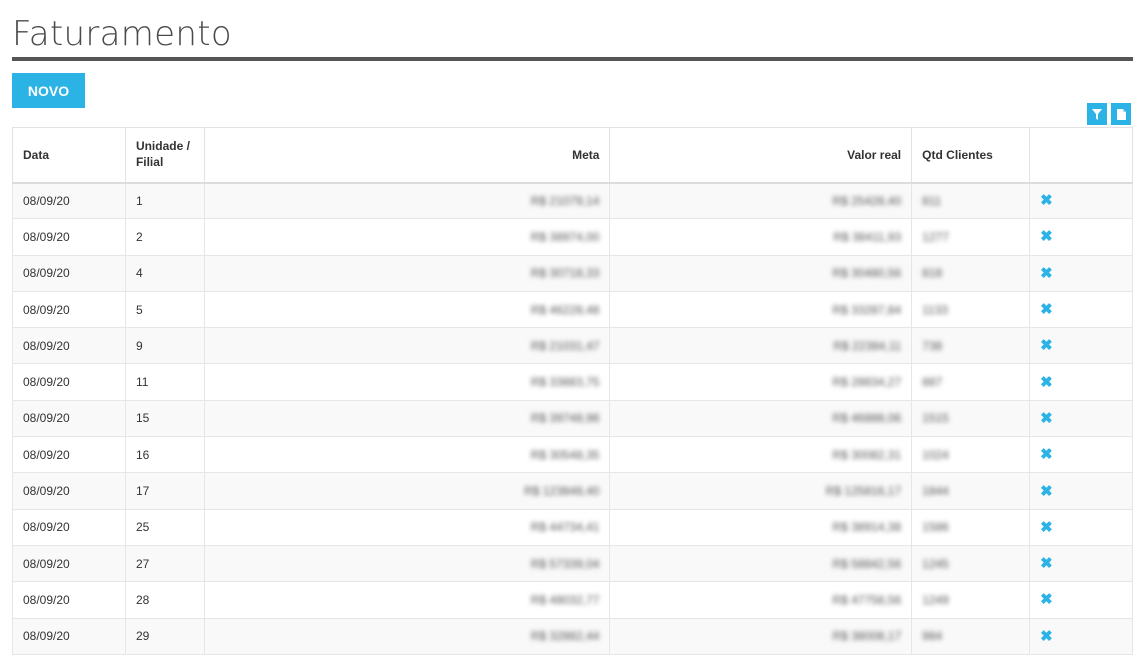  Describe the element at coordinates (761, 155) in the screenshot. I see `column-header-valor-real: Valor real` at that location.